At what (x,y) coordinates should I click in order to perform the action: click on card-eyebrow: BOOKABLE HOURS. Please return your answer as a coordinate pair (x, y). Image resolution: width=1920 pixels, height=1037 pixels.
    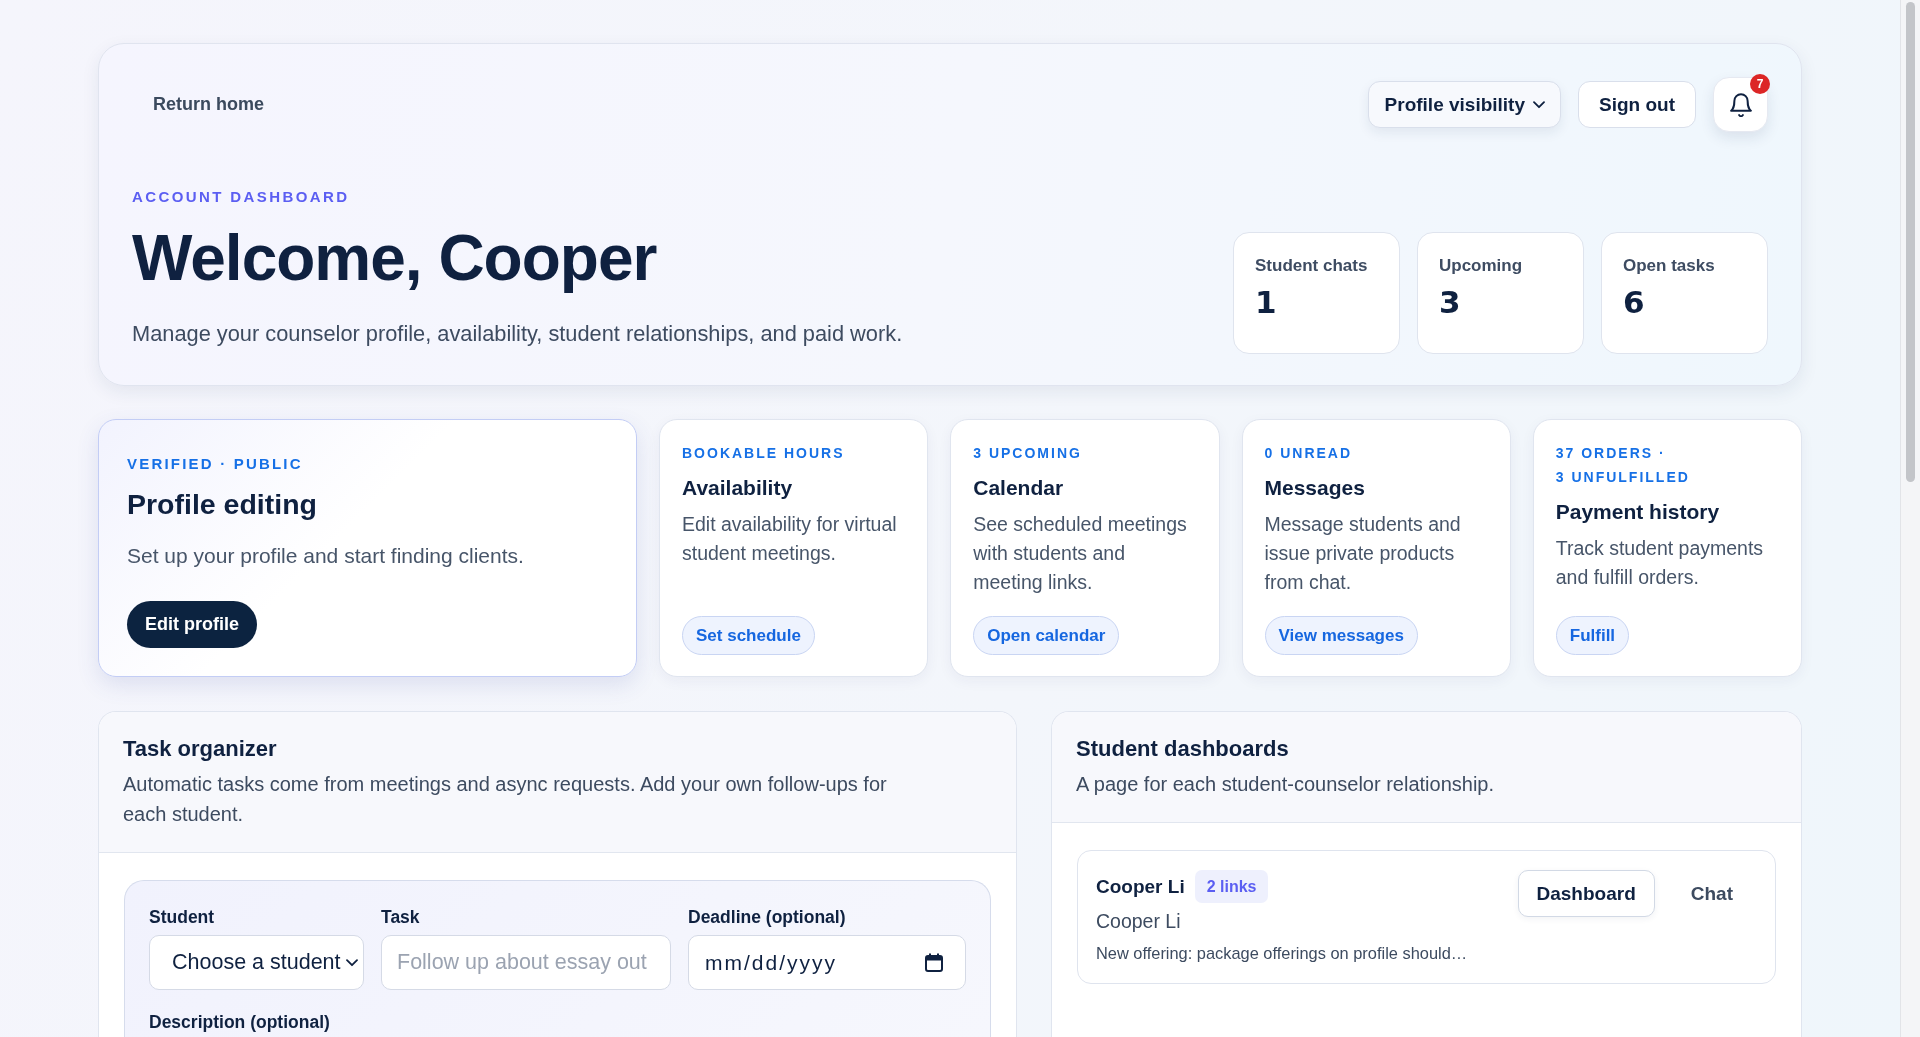
    Looking at the image, I should click on (763, 453).